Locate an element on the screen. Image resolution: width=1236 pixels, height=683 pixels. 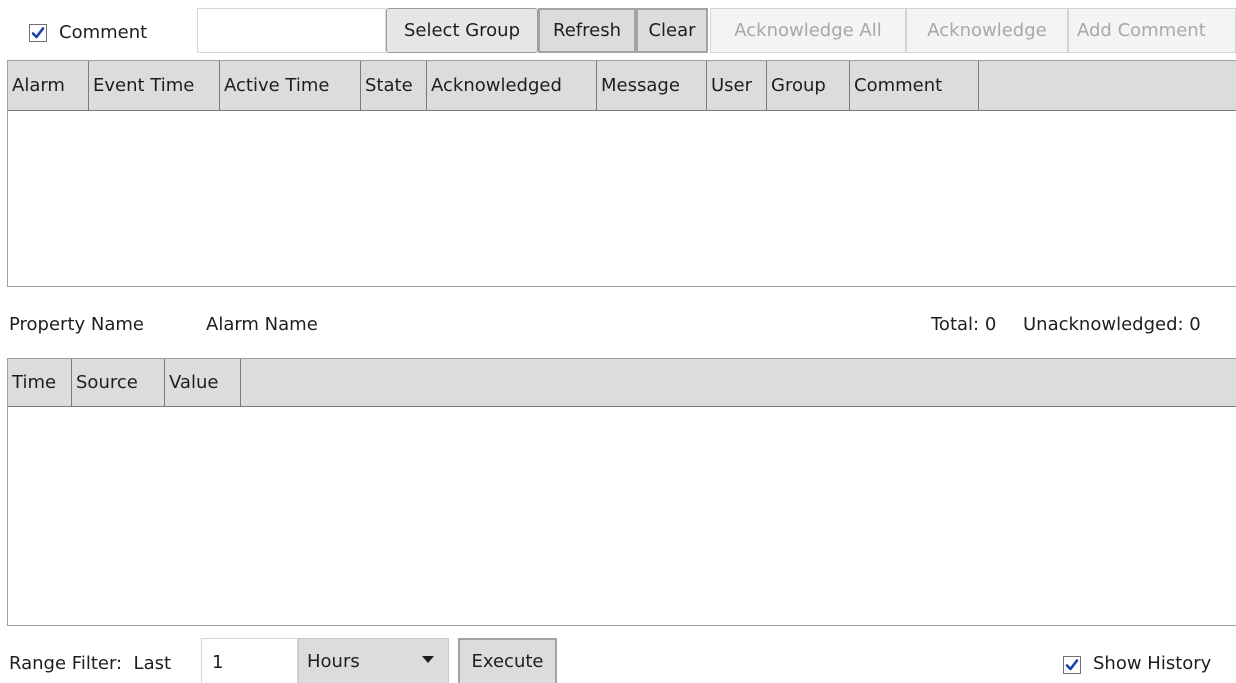
range-value-text: 1 is located at coordinates (218, 662).